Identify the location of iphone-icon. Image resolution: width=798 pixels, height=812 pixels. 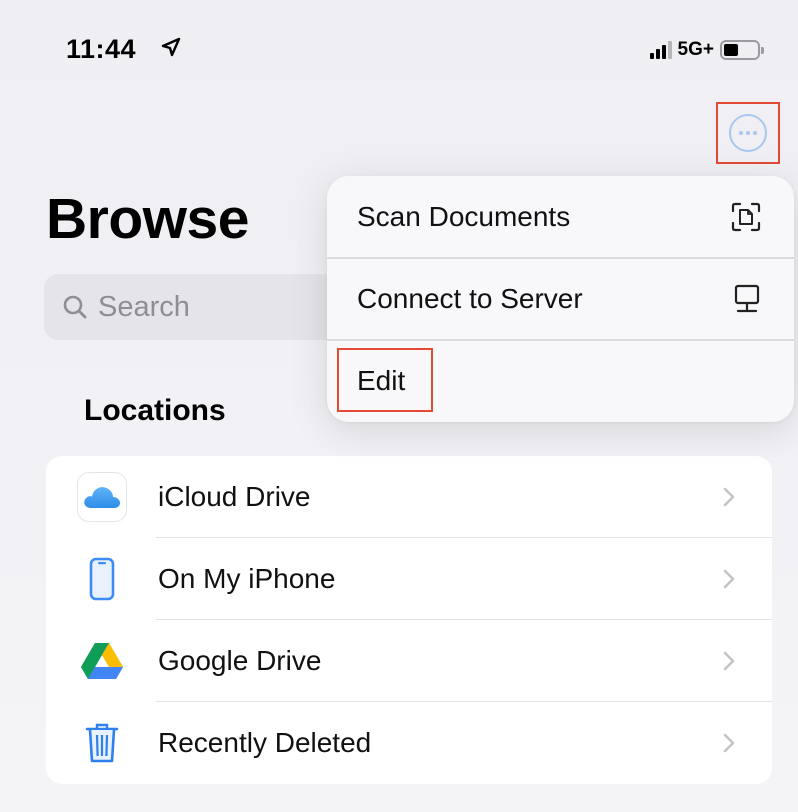
(102, 579).